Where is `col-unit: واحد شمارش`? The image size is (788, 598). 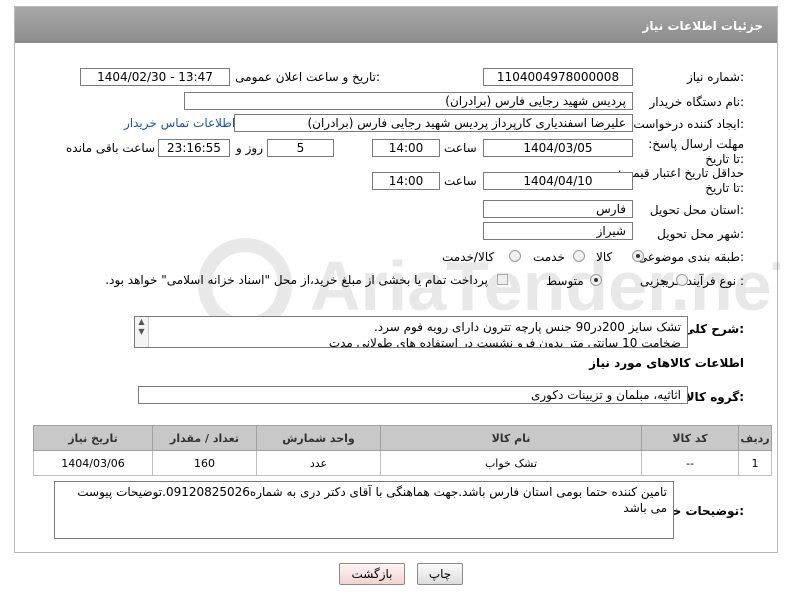 col-unit: واحد شمارش is located at coordinates (318, 438).